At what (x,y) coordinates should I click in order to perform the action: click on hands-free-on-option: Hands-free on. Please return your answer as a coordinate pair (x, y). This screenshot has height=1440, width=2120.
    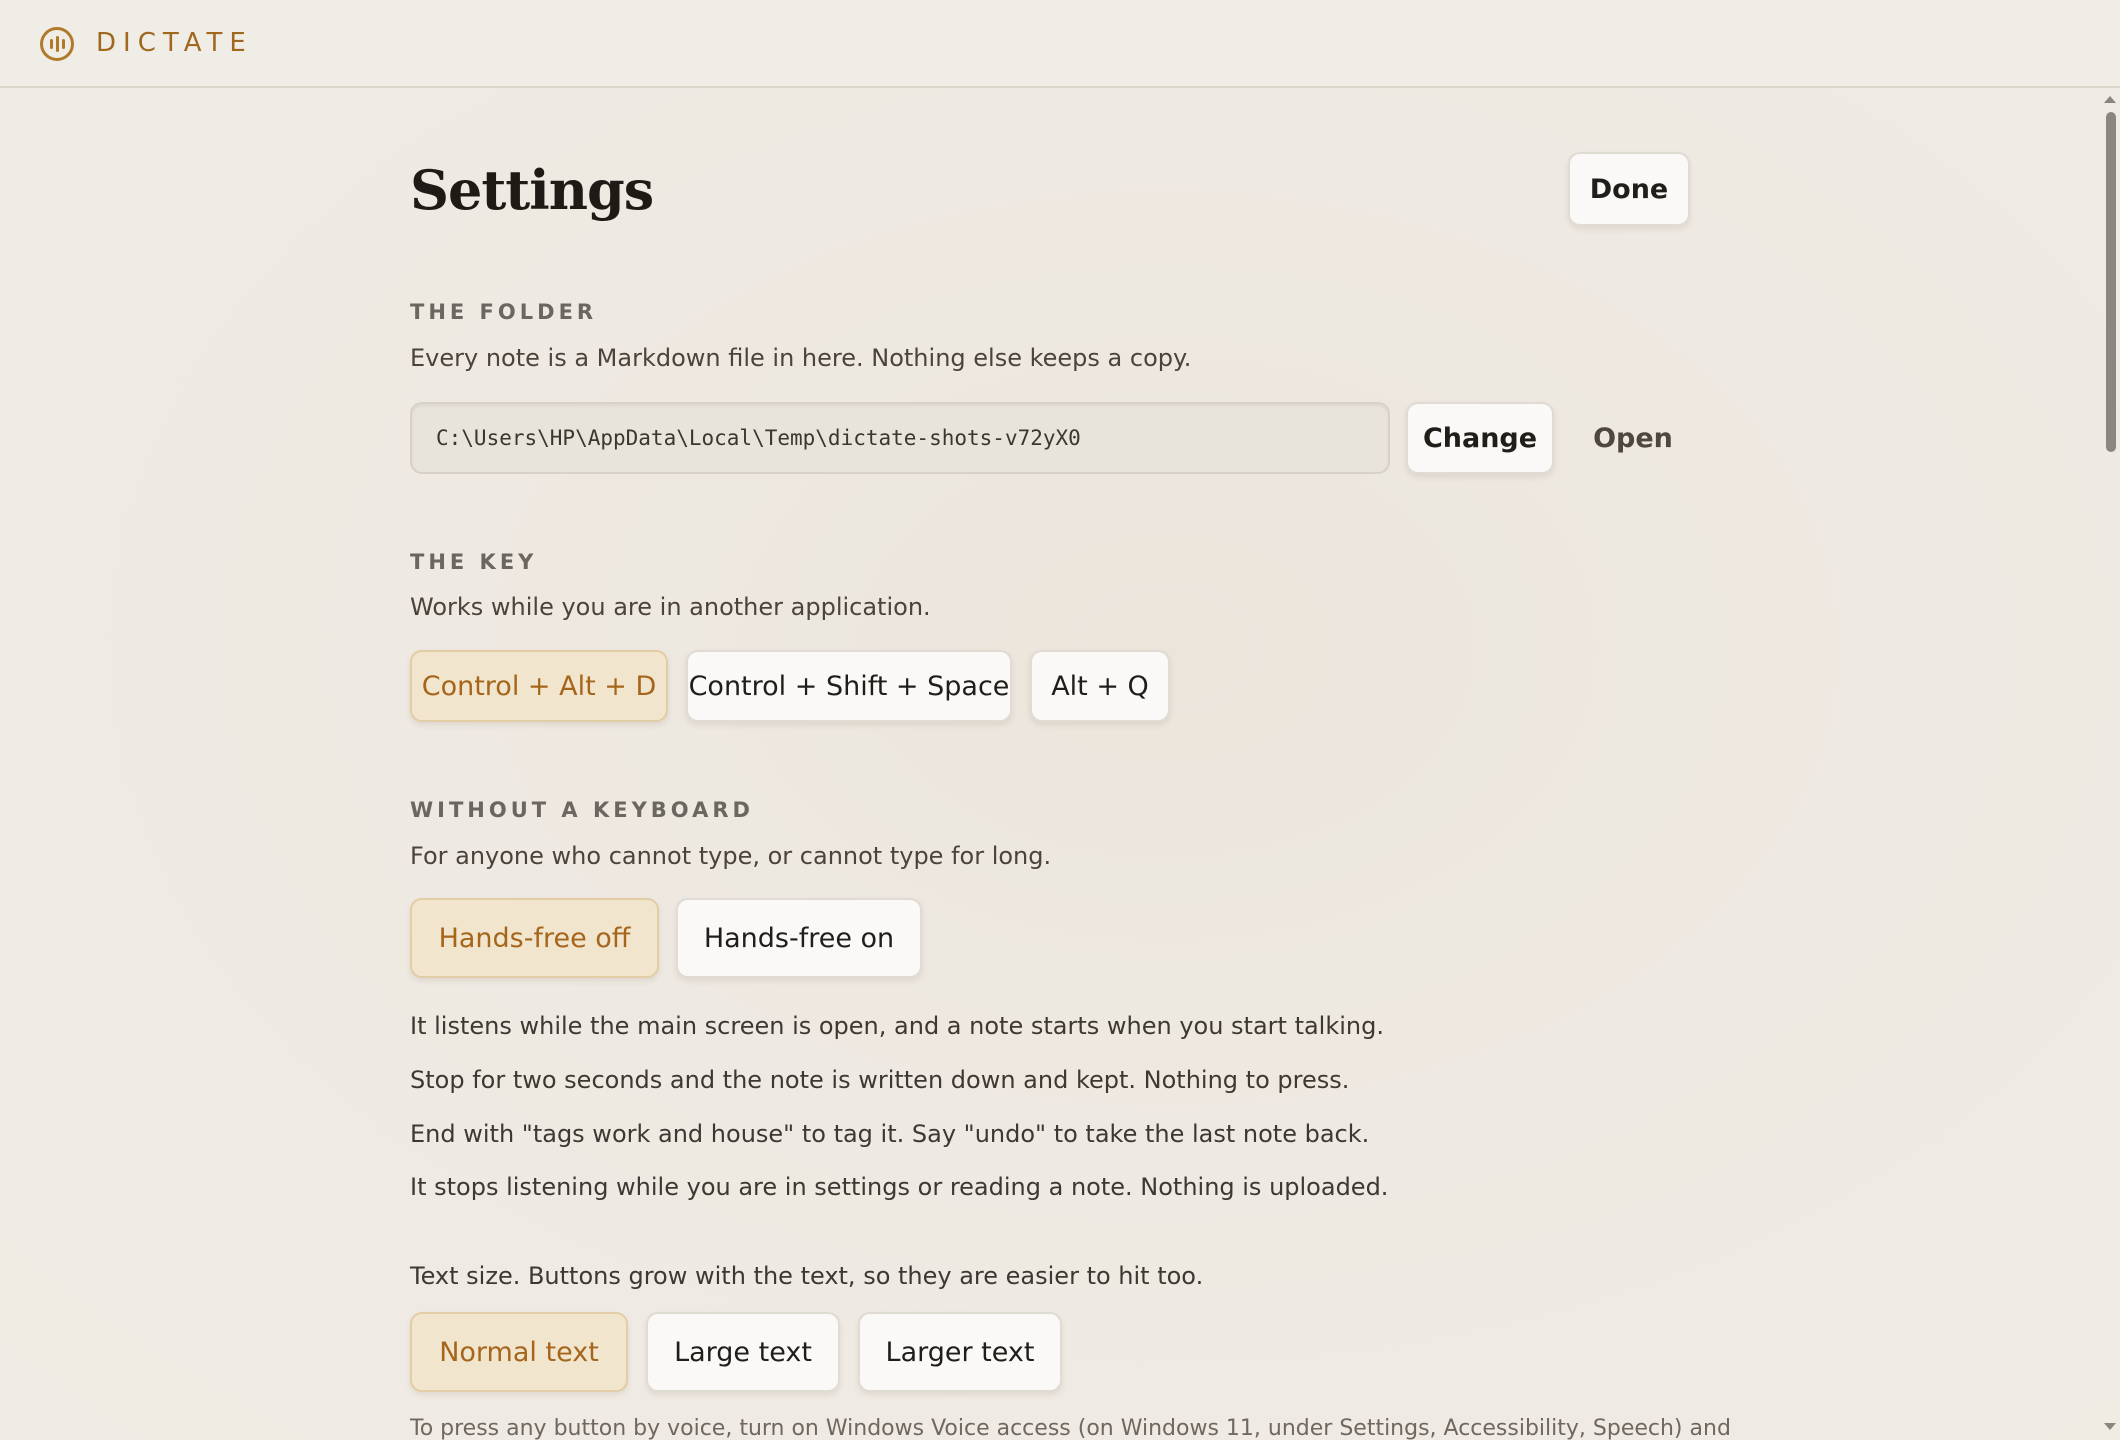
    Looking at the image, I should click on (799, 938).